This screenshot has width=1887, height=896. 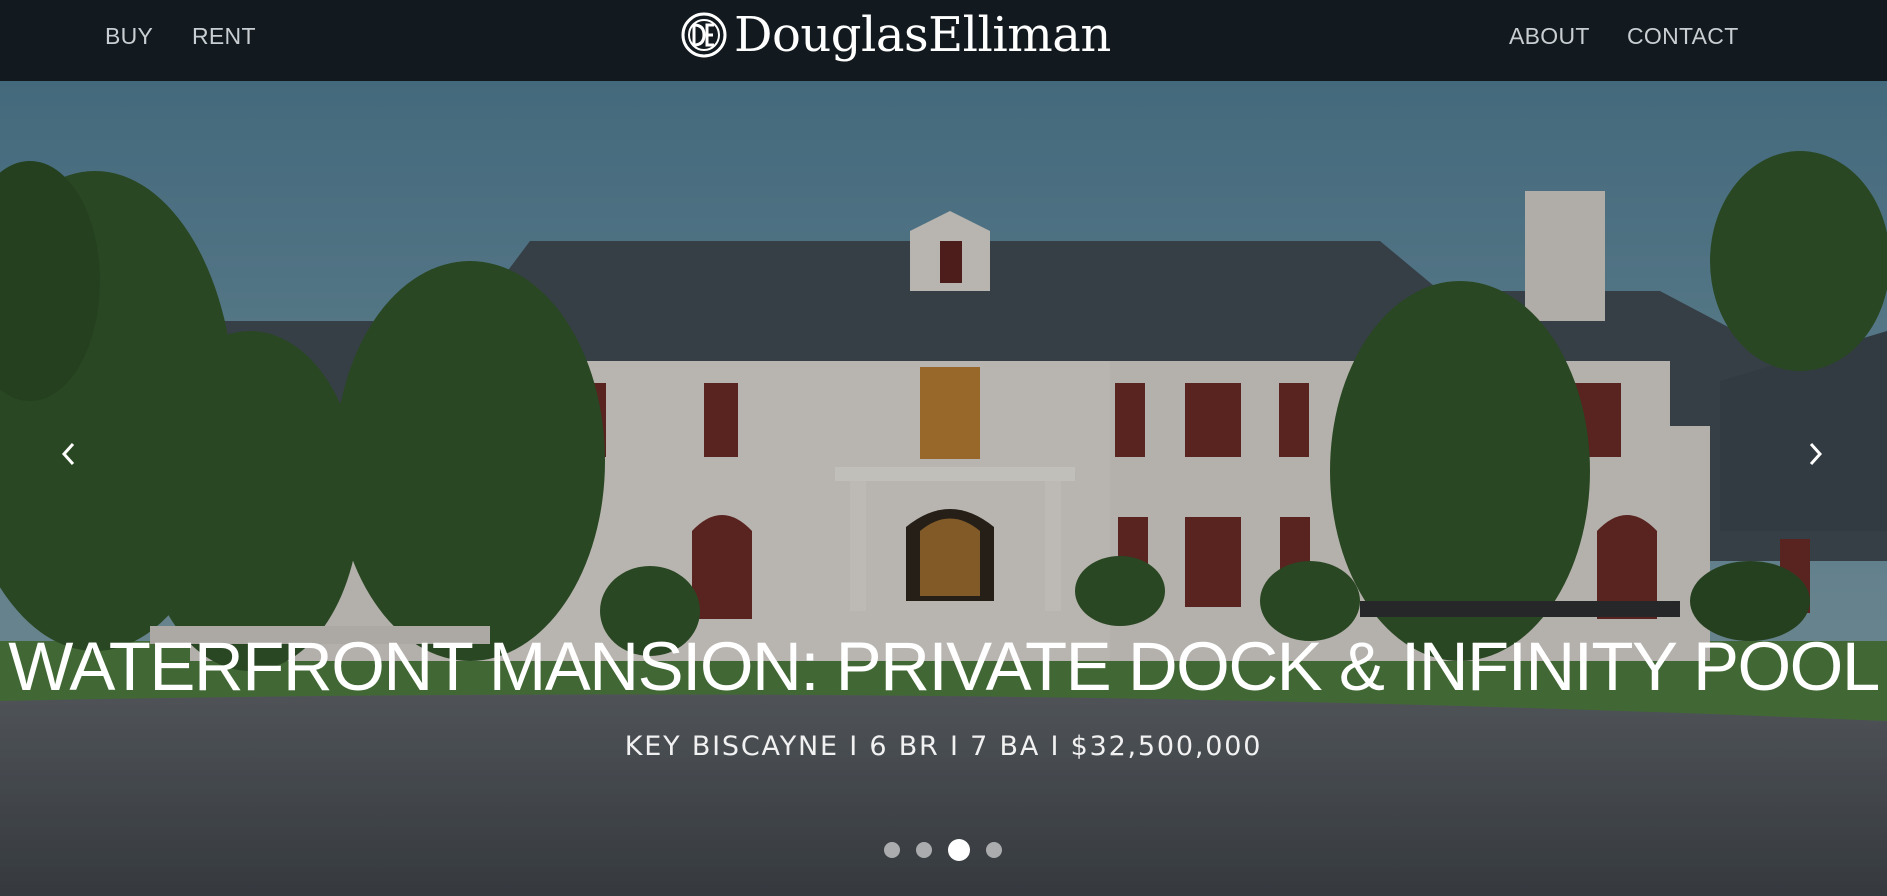 I want to click on carousel-prev-button, so click(x=69, y=454).